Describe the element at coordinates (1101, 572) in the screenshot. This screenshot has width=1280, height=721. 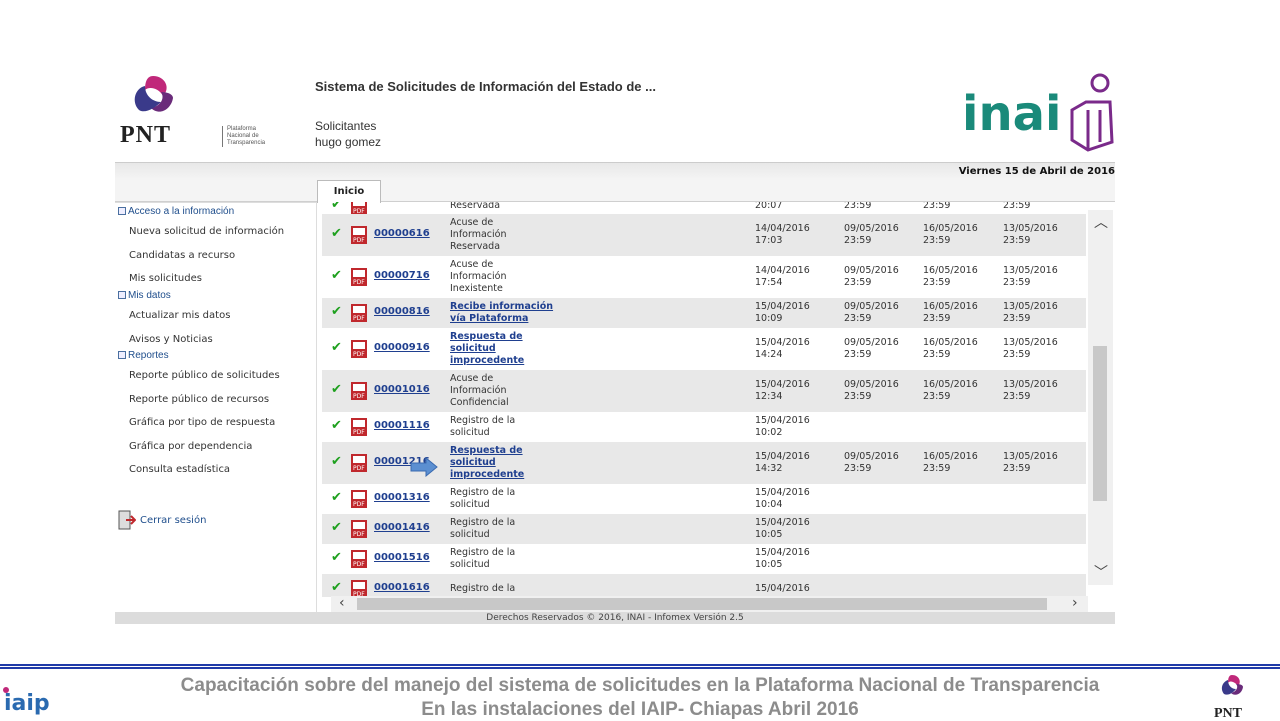
I see `scroll-down-icon: ﹀` at that location.